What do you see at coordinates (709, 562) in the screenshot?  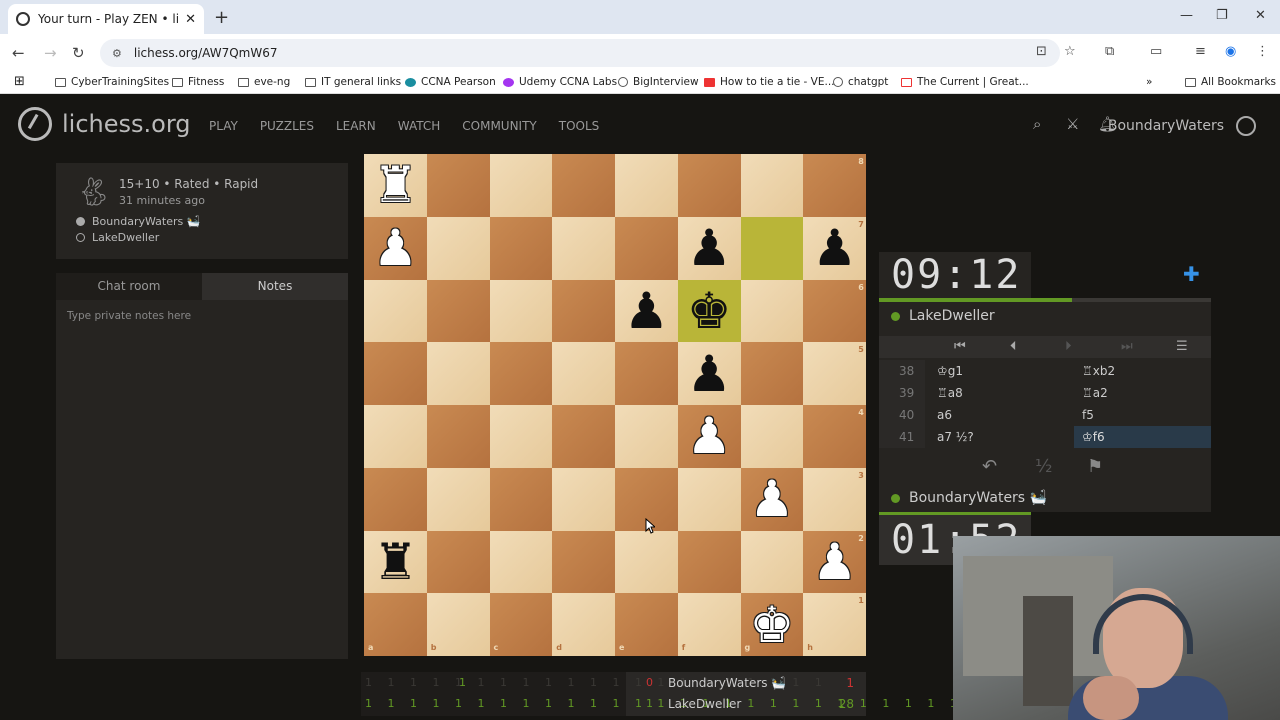 I see `square-f2` at bounding box center [709, 562].